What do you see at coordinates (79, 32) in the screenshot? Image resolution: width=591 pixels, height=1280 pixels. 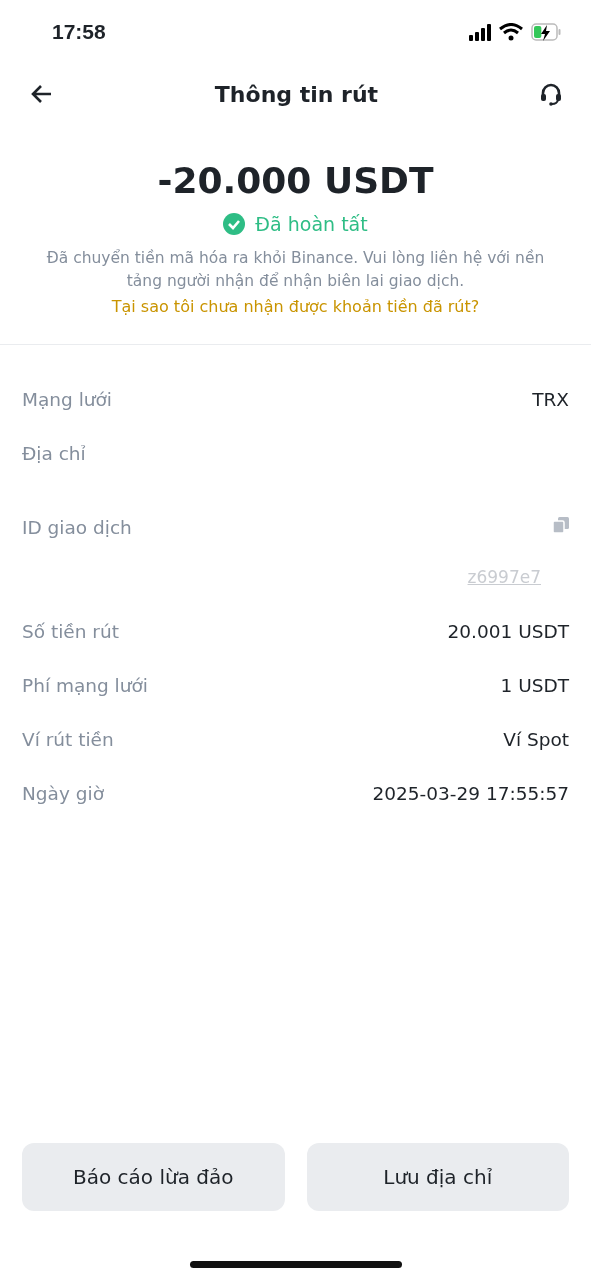 I see `status-time: 17:58` at bounding box center [79, 32].